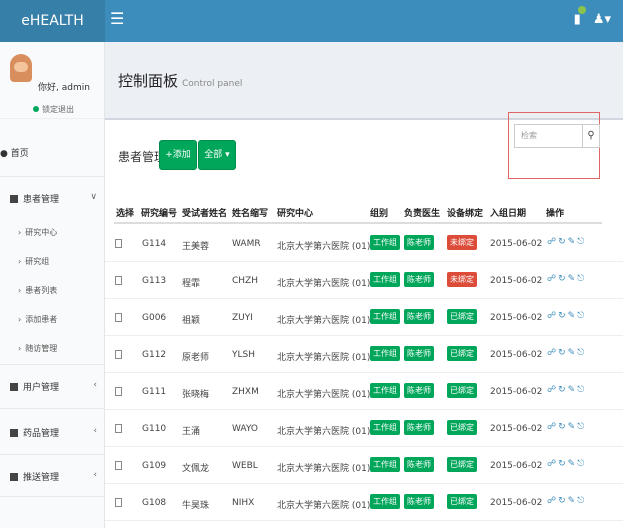 The height and width of the screenshot is (528, 623). I want to click on sidebar-item-drug-mgmt: 药品管理 ‹, so click(52, 432).